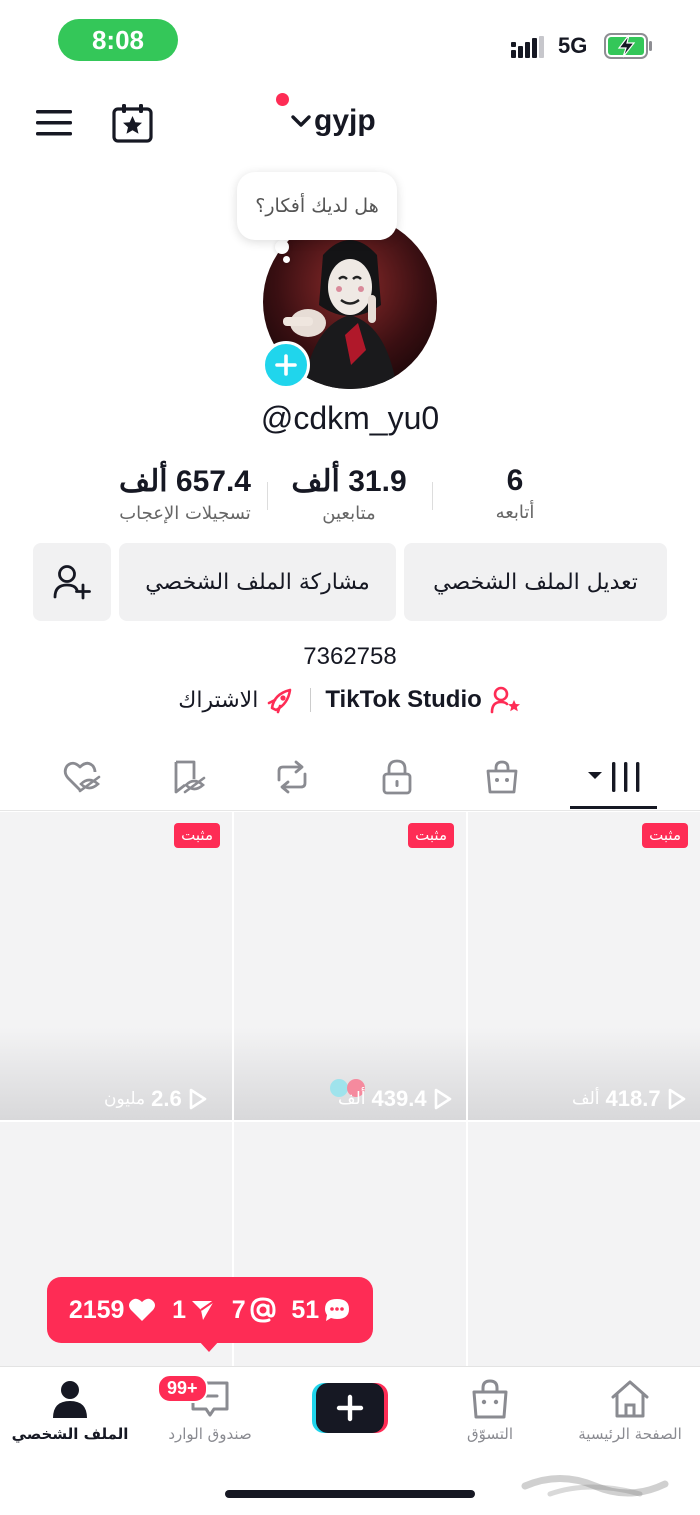  Describe the element at coordinates (630, 1434) in the screenshot. I see `nav-home-label: الصفحة الرئيسية` at that location.